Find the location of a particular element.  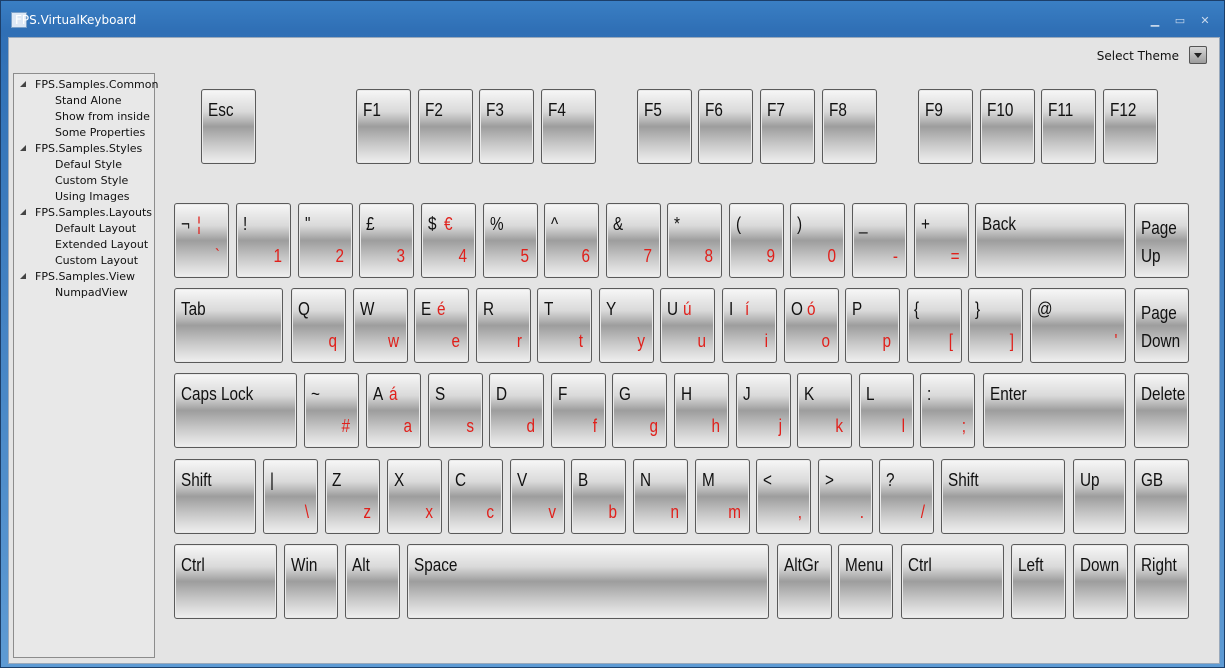

close-icon: ✕ is located at coordinates (1205, 21).